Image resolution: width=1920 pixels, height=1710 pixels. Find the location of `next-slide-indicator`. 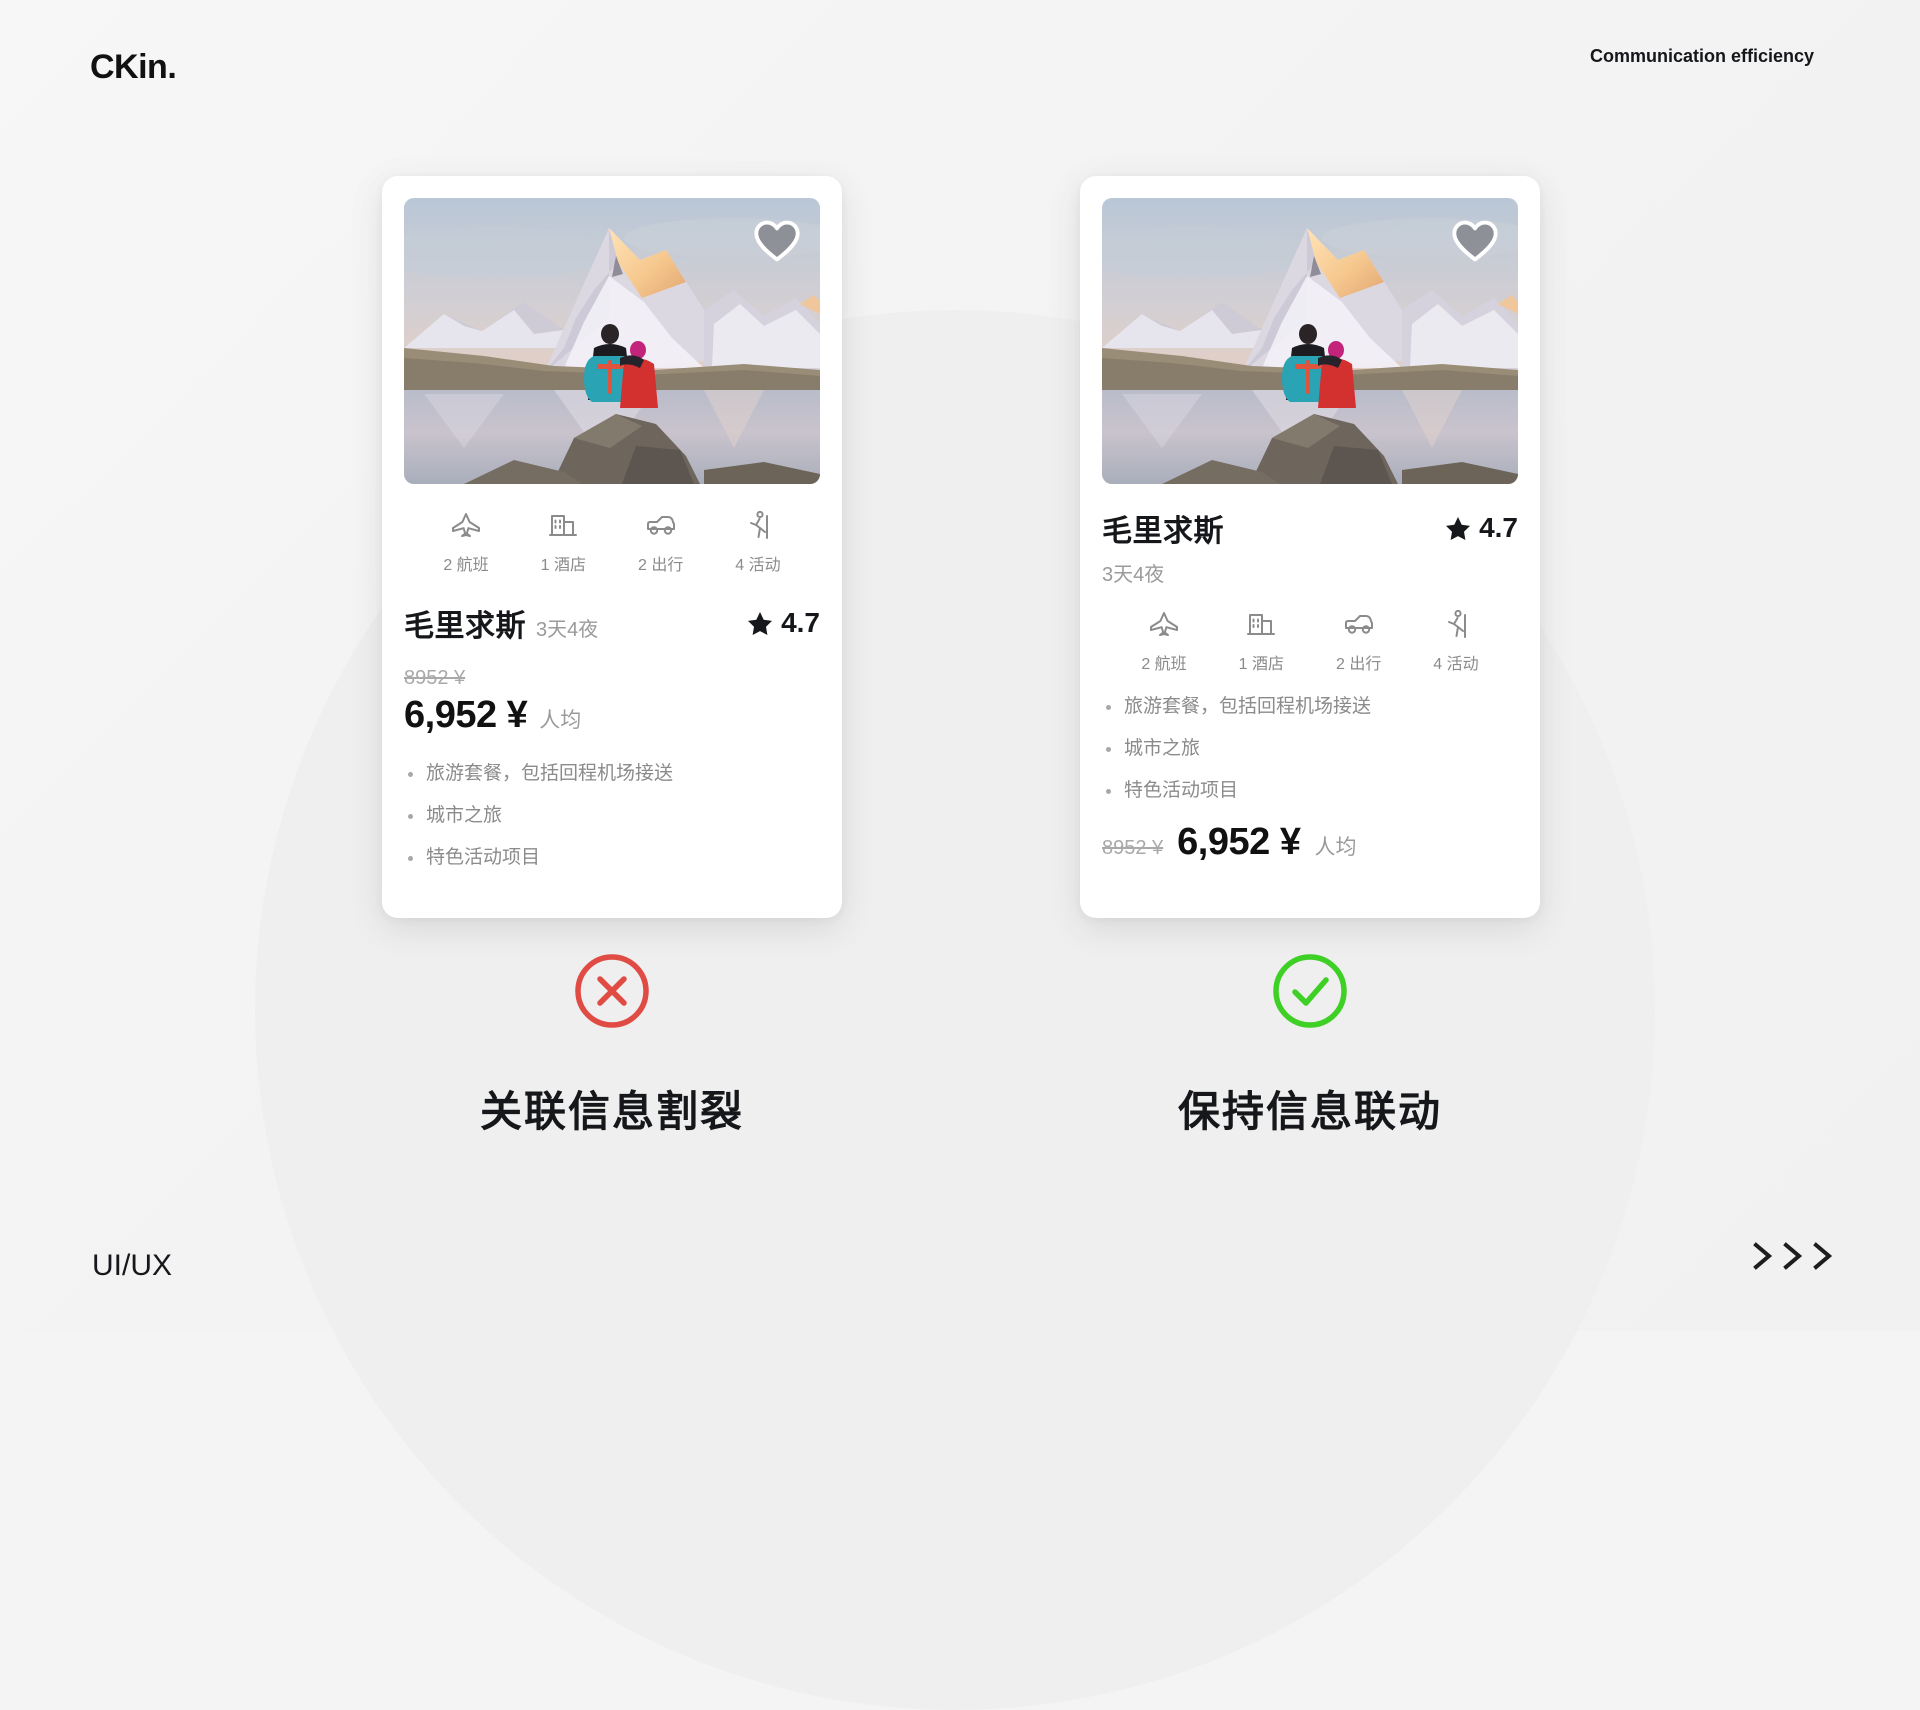

next-slide-indicator is located at coordinates (1794, 1256).